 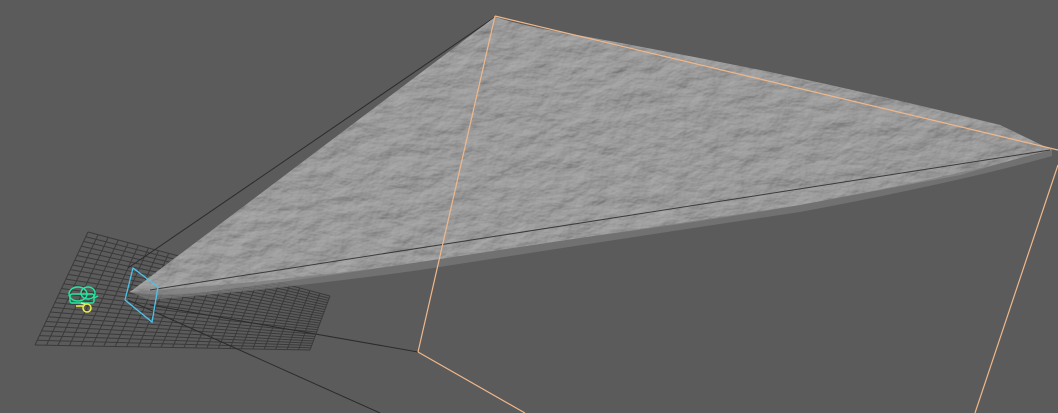 I want to click on grid-line, so click(x=172, y=347).